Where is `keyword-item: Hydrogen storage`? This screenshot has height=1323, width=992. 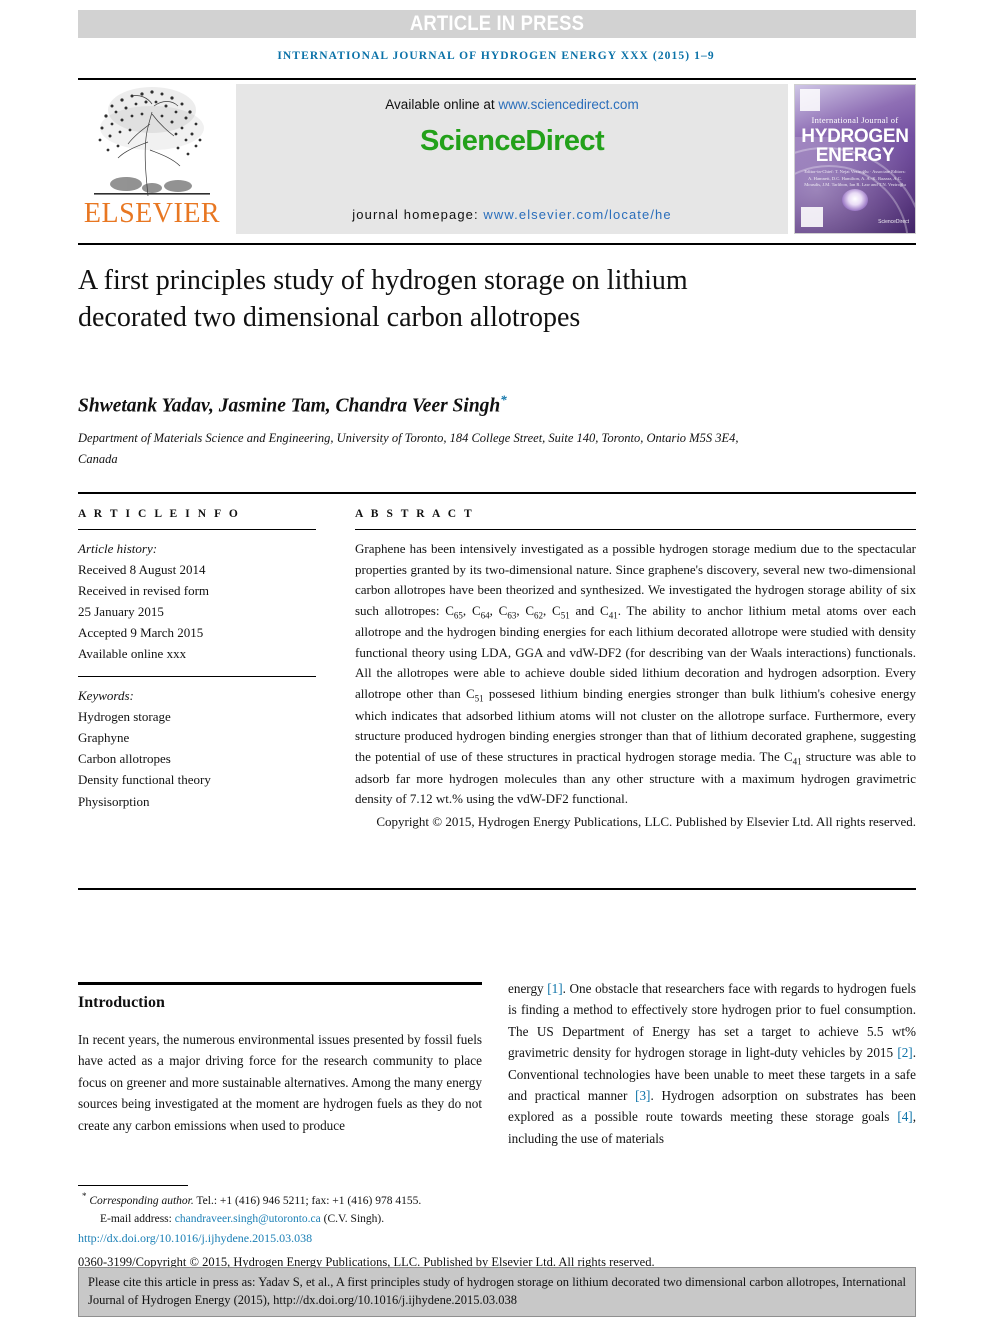 keyword-item: Hydrogen storage is located at coordinates (124, 717).